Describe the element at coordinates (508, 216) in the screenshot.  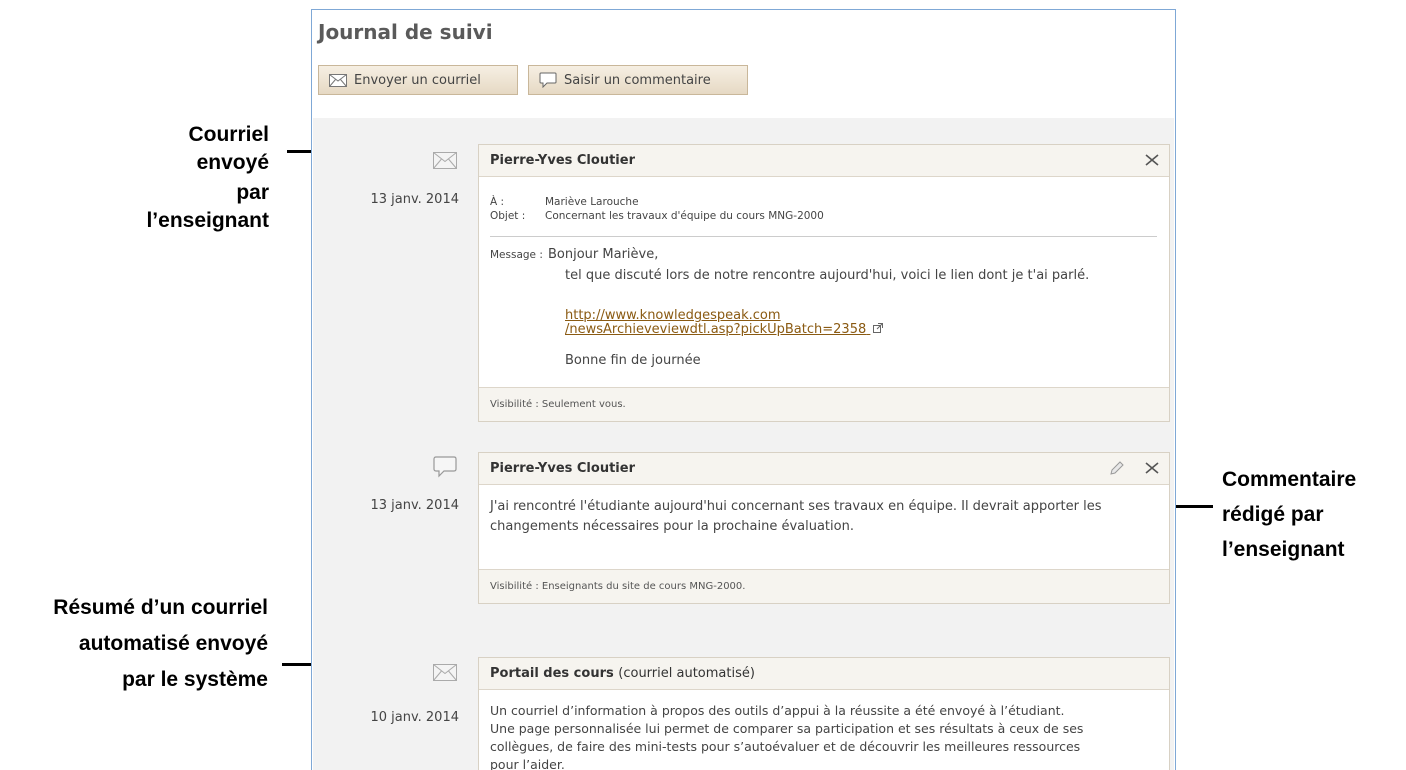
I see `subject-label: Objet :` at that location.